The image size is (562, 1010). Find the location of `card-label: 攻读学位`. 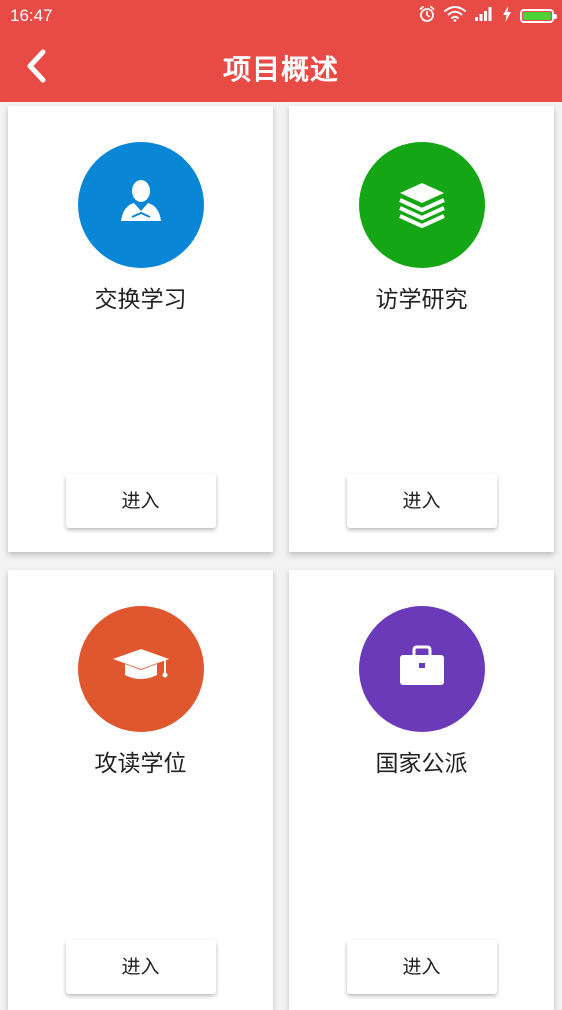

card-label: 攻读学位 is located at coordinates (140, 764).